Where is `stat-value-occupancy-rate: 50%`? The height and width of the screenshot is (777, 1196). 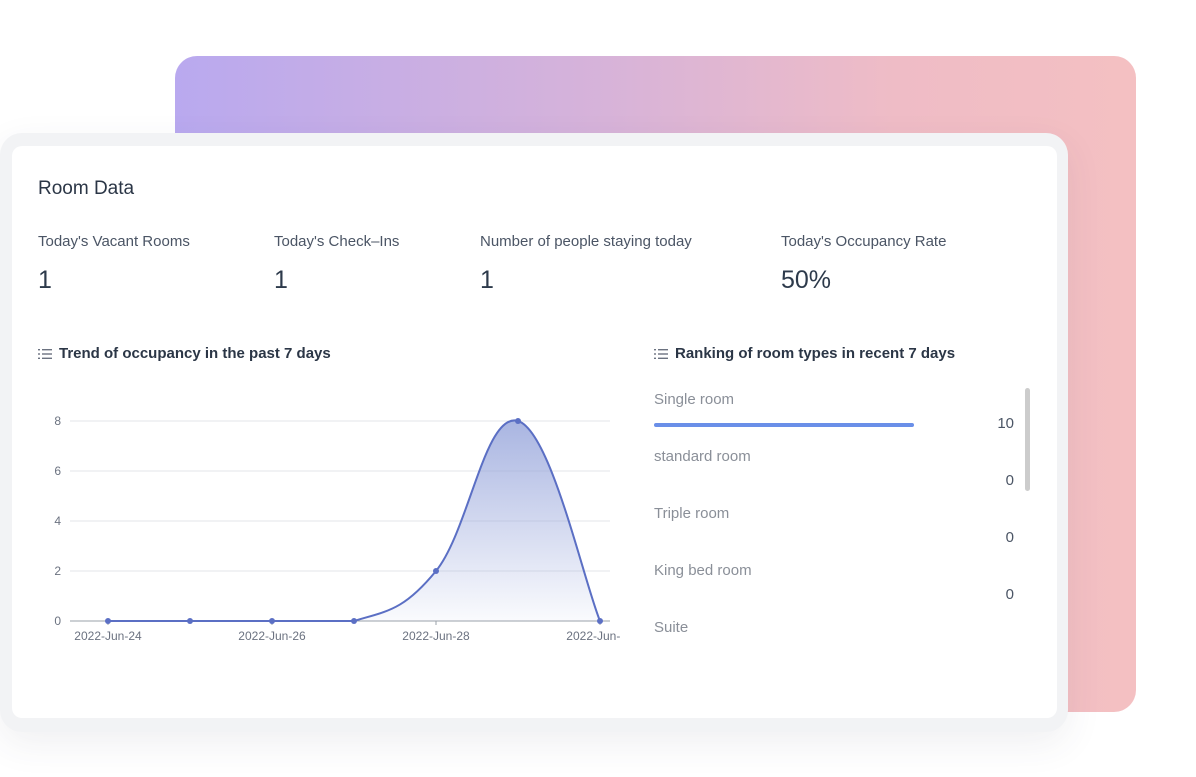 stat-value-occupancy-rate: 50% is located at coordinates (806, 280).